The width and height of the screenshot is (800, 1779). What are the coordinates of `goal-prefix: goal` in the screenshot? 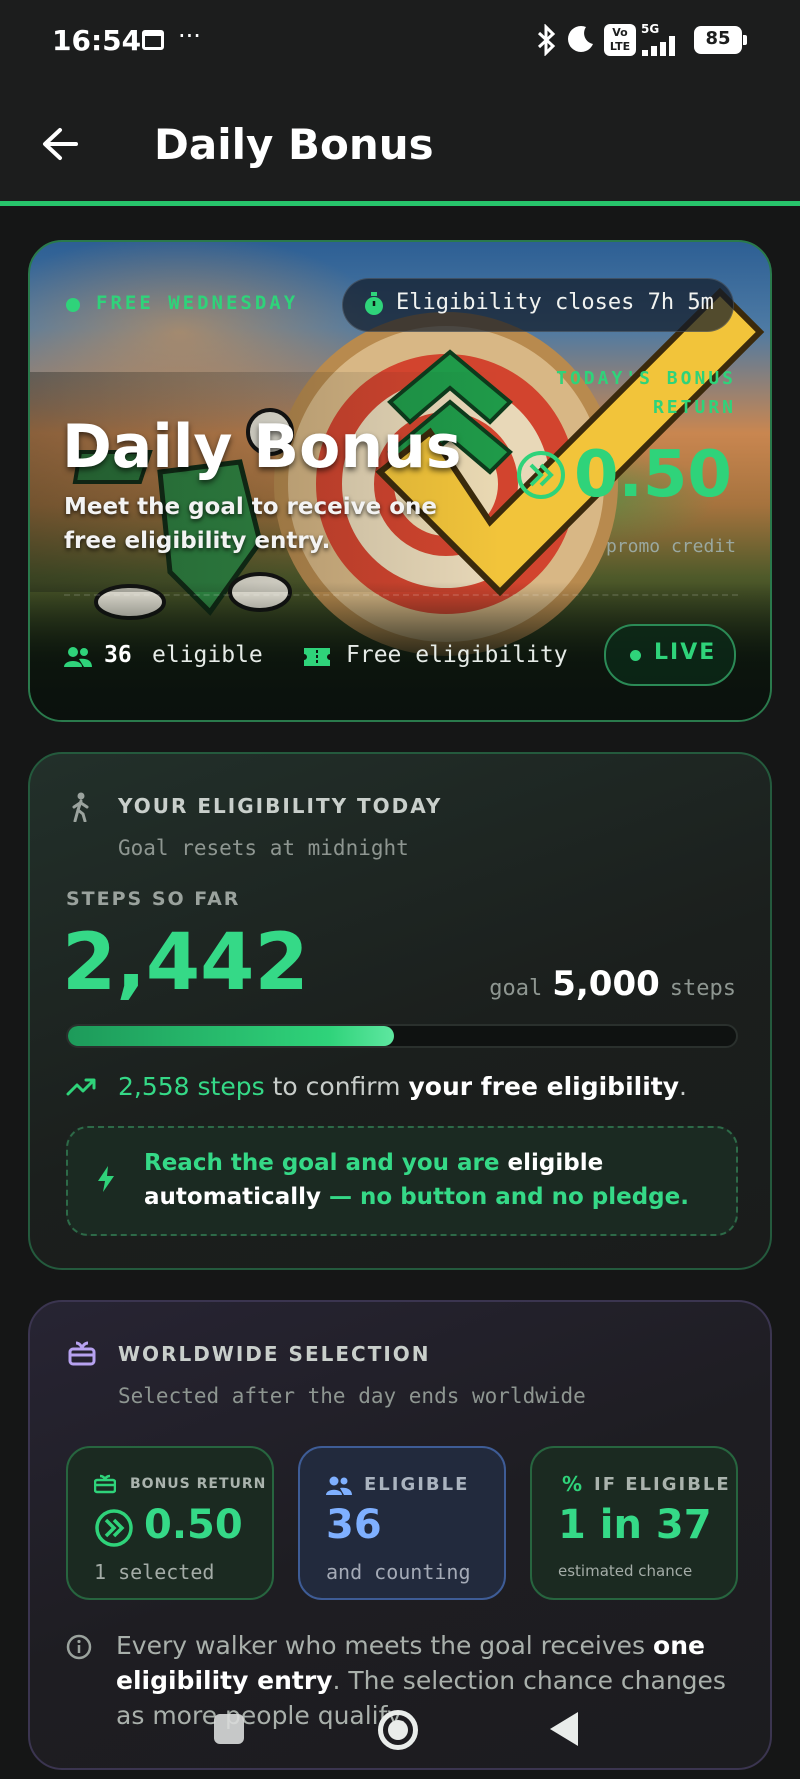 It's located at (516, 988).